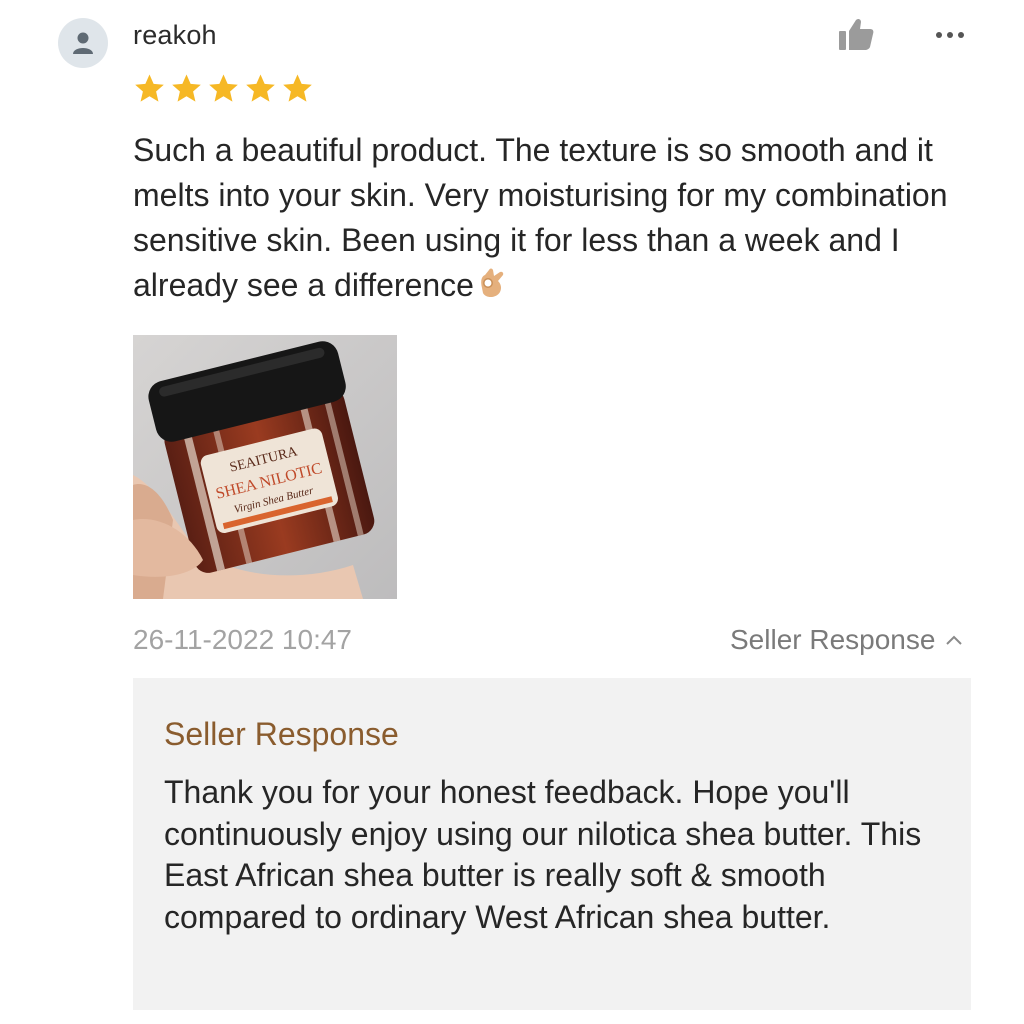 This screenshot has height=1024, width=1024. What do you see at coordinates (281, 734) in the screenshot?
I see `seller-response-title: Seller Response` at bounding box center [281, 734].